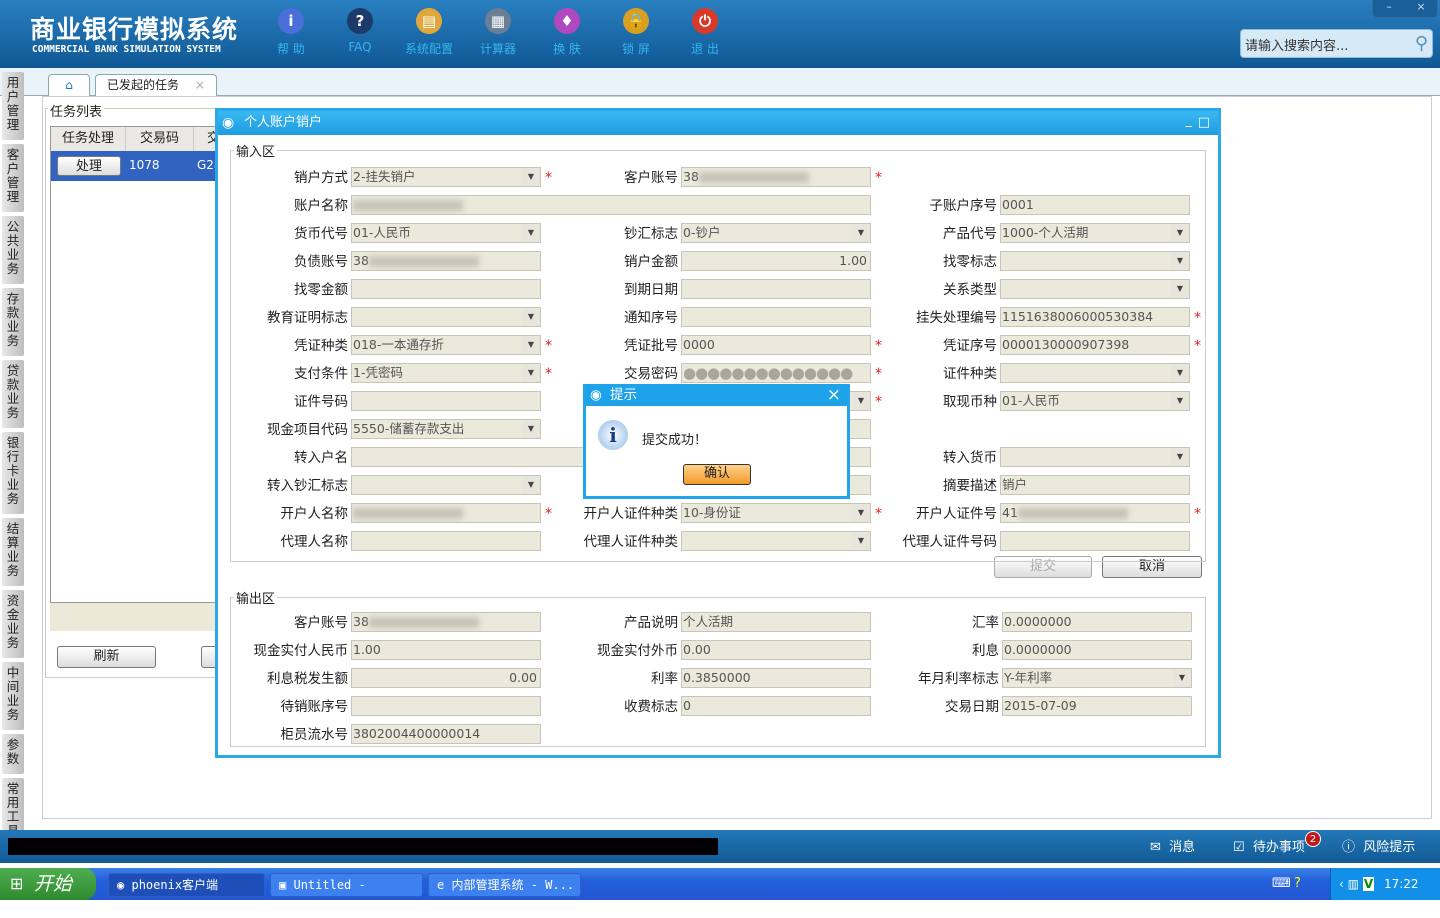 The height and width of the screenshot is (918, 1440). I want to click on input-销户金额: 1.00, so click(776, 261).